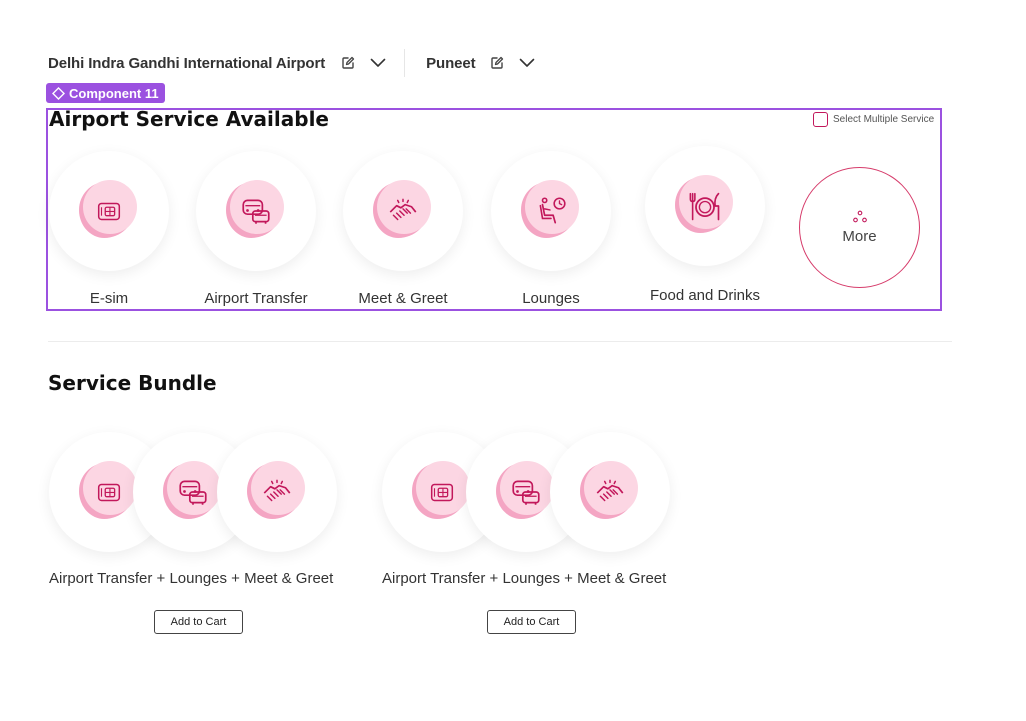 This screenshot has width=1026, height=721. Describe the element at coordinates (114, 93) in the screenshot. I see `component-tag-label: Component 11` at that location.